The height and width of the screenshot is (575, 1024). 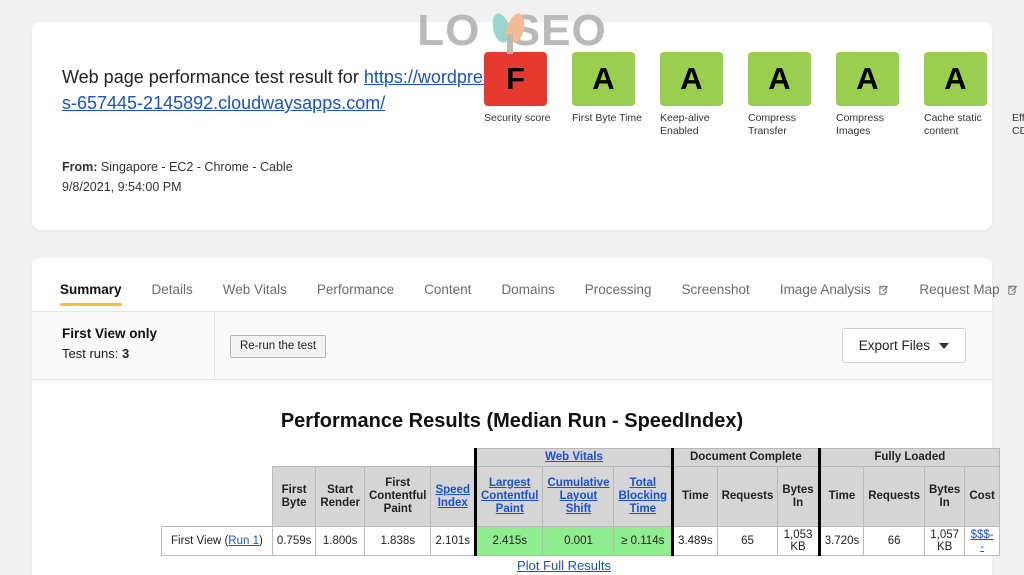 I want to click on col-header-total-blocking-time: Total Blocking Time, so click(x=644, y=496).